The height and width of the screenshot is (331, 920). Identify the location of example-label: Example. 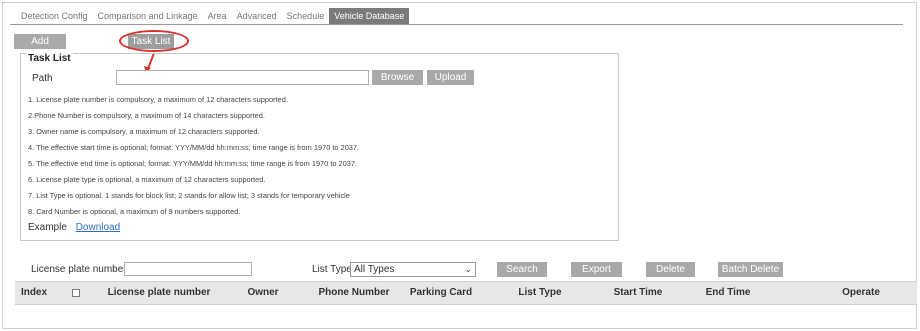
(47, 227).